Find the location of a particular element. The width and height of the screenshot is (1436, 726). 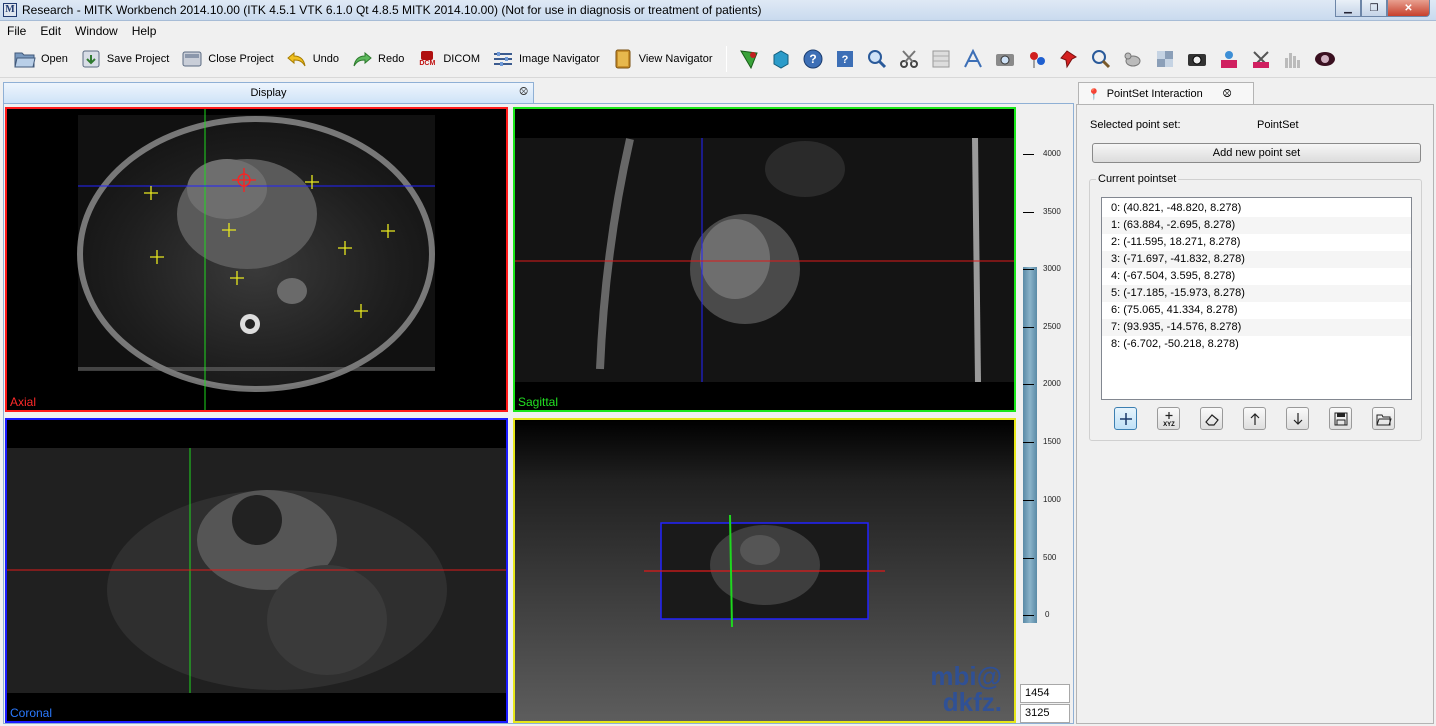

save-project-button: Save Project is located at coordinates (124, 59).